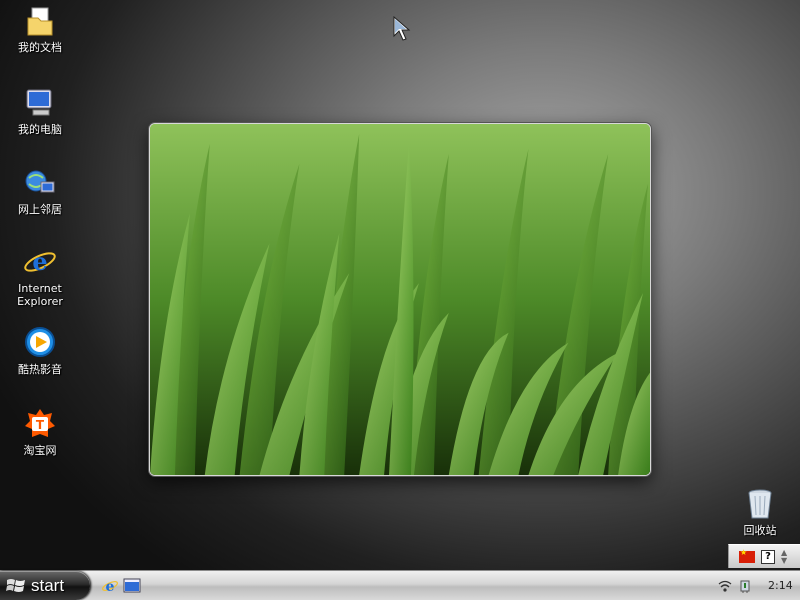 This screenshot has height=600, width=800. What do you see at coordinates (40, 181) in the screenshot?
I see `network-places-icon` at bounding box center [40, 181].